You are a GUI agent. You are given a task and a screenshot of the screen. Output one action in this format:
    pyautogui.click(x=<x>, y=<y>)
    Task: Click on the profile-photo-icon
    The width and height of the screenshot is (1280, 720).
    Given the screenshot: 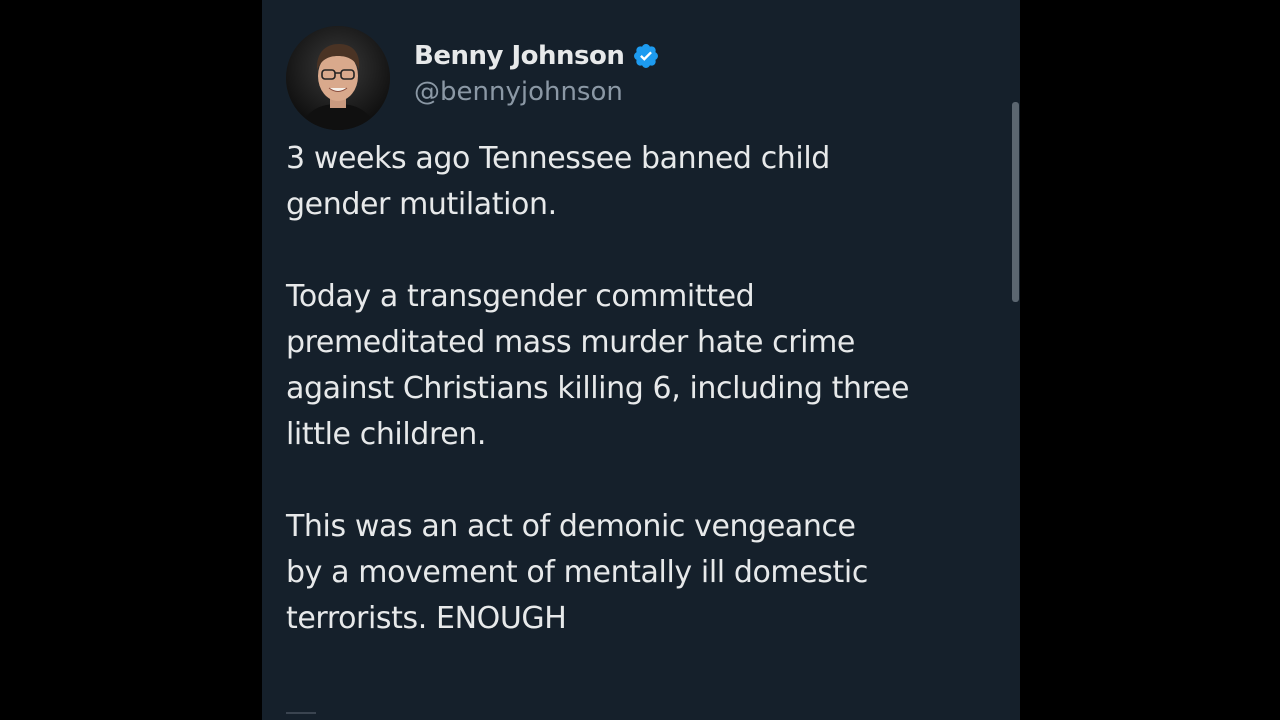 What is the action you would take?
    pyautogui.click(x=338, y=78)
    